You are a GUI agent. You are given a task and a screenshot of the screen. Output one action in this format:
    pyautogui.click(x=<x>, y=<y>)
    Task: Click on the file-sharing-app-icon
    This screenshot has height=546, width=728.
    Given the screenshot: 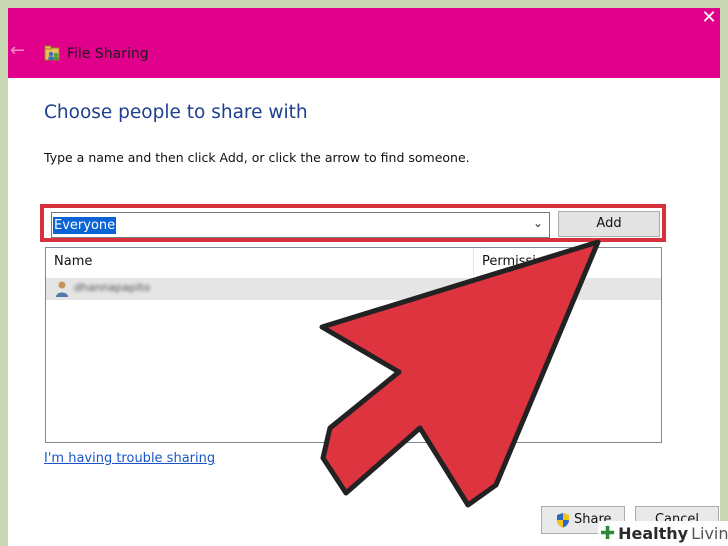 What is the action you would take?
    pyautogui.click(x=52, y=53)
    